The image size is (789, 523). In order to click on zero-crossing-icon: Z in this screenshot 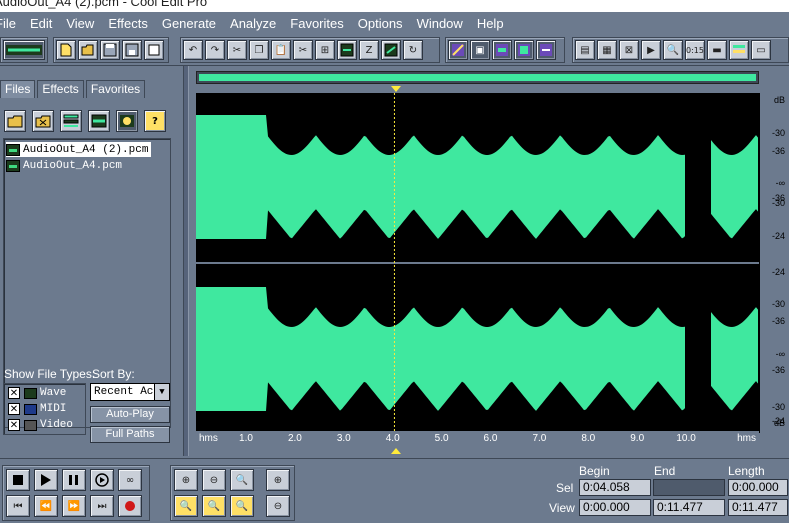, I will do `click(369, 50)`.